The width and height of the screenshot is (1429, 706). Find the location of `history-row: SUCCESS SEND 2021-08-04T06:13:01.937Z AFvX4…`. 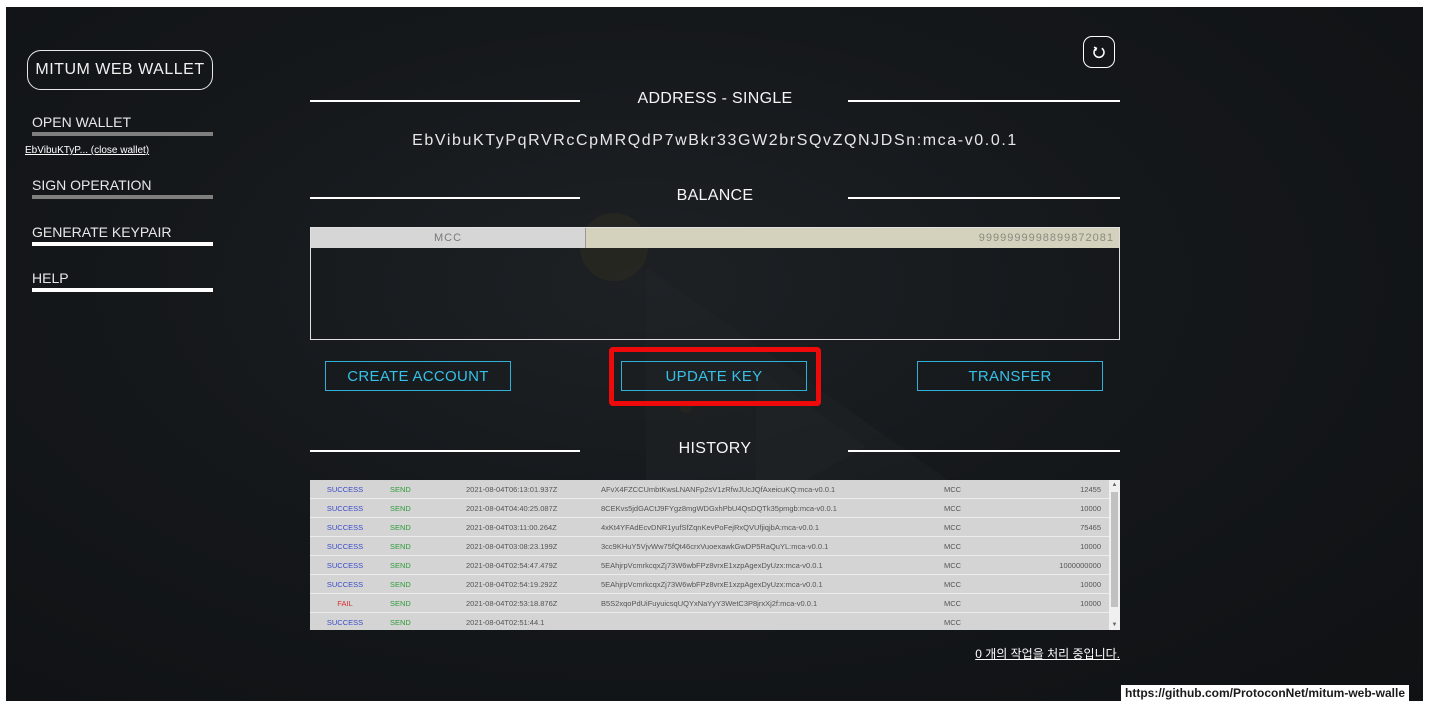

history-row: SUCCESS SEND 2021-08-04T06:13:01.937Z AFvX4… is located at coordinates (709, 489).